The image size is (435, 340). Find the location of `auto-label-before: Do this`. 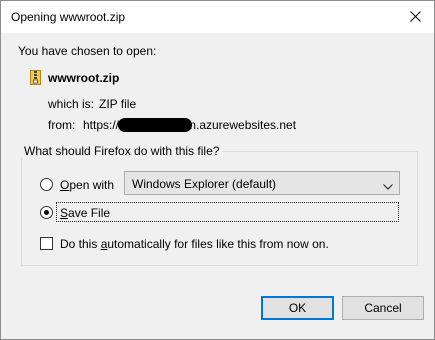

auto-label-before: Do this is located at coordinates (80, 244).